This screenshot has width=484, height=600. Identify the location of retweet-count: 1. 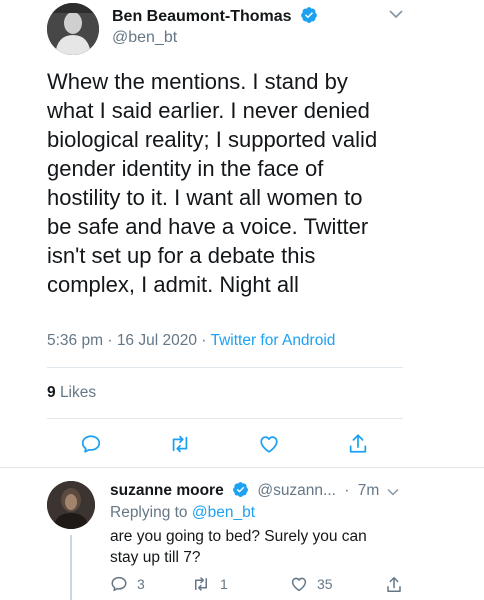
(224, 584).